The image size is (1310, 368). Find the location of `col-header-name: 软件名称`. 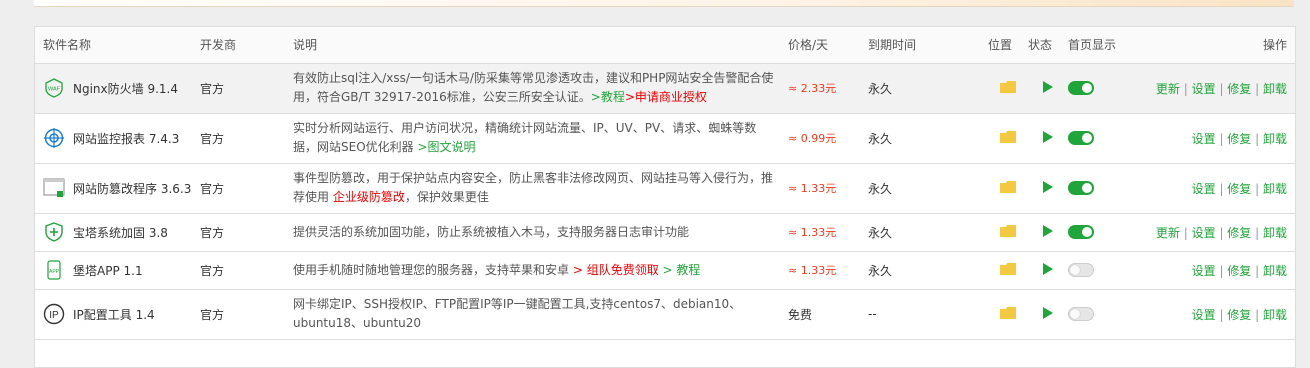

col-header-name: 软件名称 is located at coordinates (117, 45).